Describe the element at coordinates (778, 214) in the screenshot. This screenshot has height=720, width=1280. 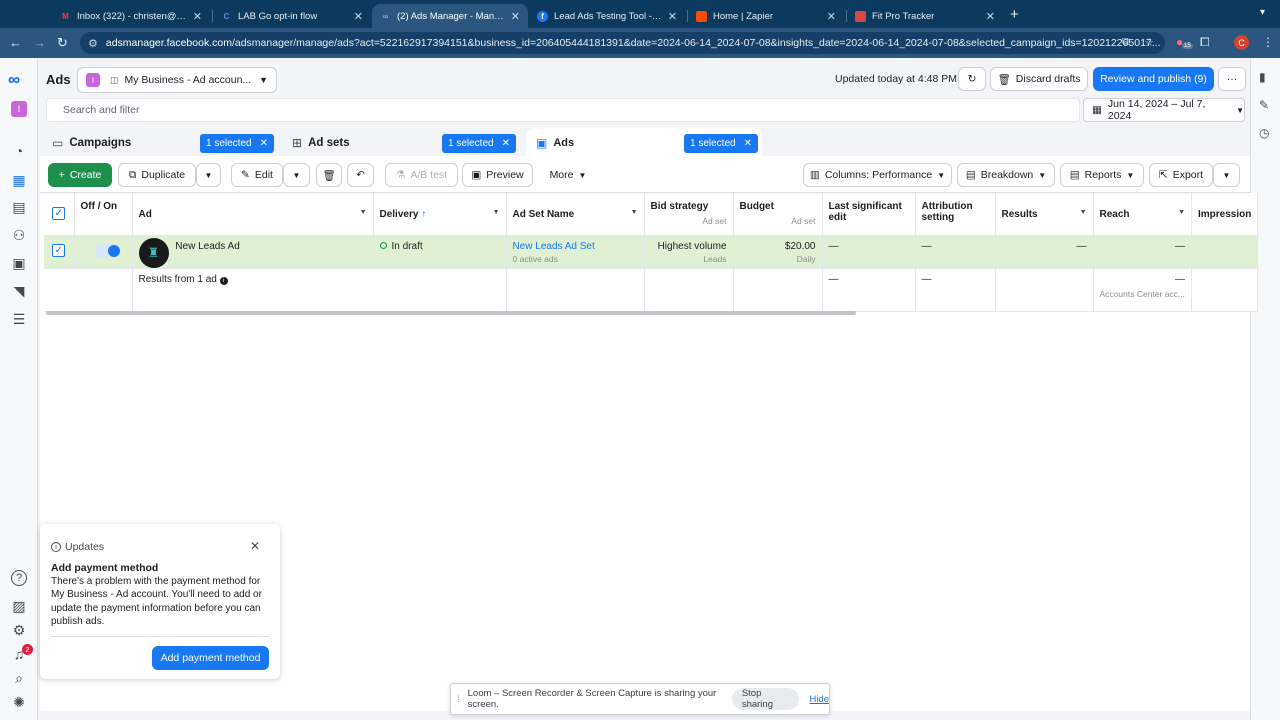
I see `column-header-budget: Budget Ad set` at that location.